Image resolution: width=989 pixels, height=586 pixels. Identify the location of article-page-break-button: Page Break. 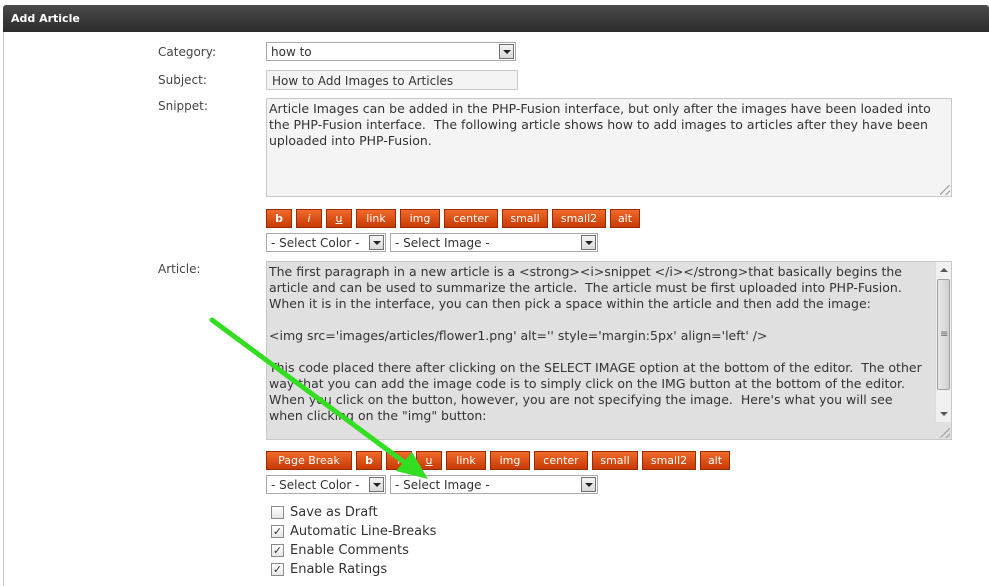
(309, 460).